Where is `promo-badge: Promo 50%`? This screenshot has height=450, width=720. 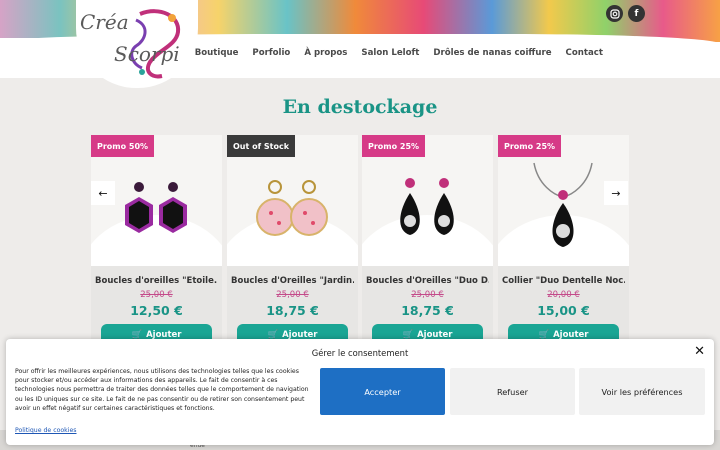
promo-badge: Promo 50% is located at coordinates (123, 146).